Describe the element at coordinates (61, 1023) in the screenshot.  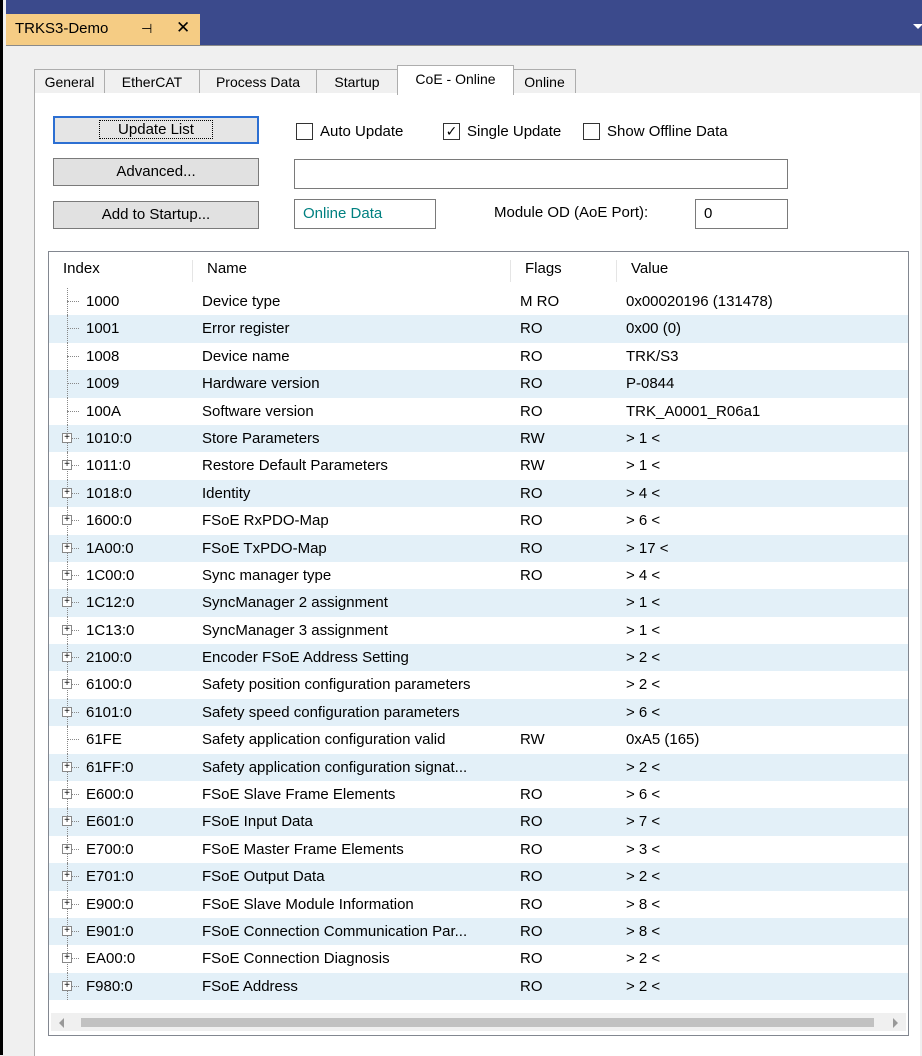
I see `scroll-left-icon` at that location.